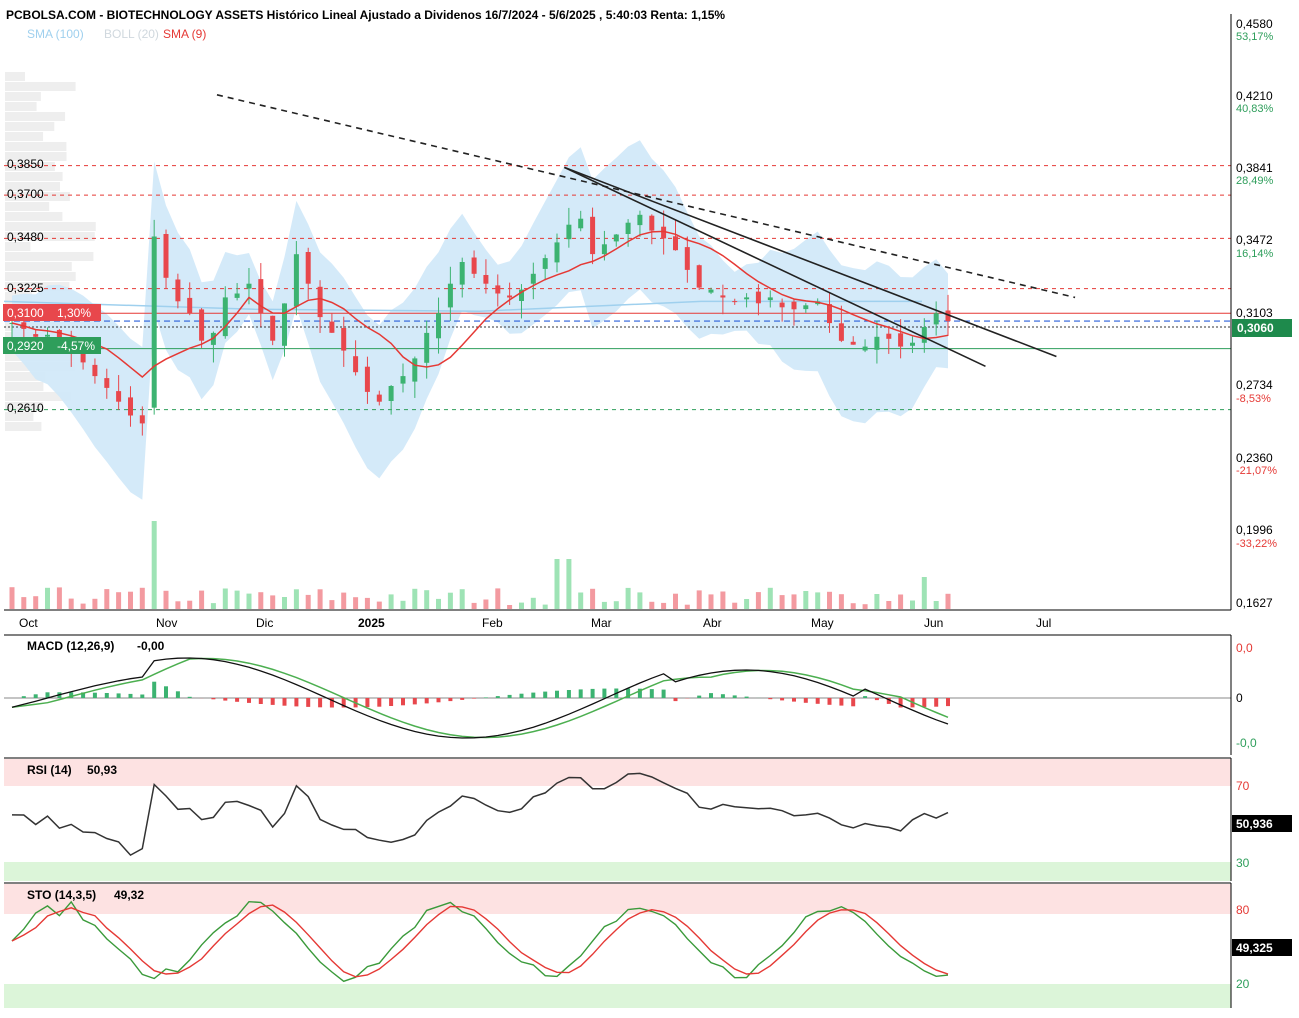  What do you see at coordinates (1254, 530) in the screenshot?
I see `price-tick: 0,1996` at bounding box center [1254, 530].